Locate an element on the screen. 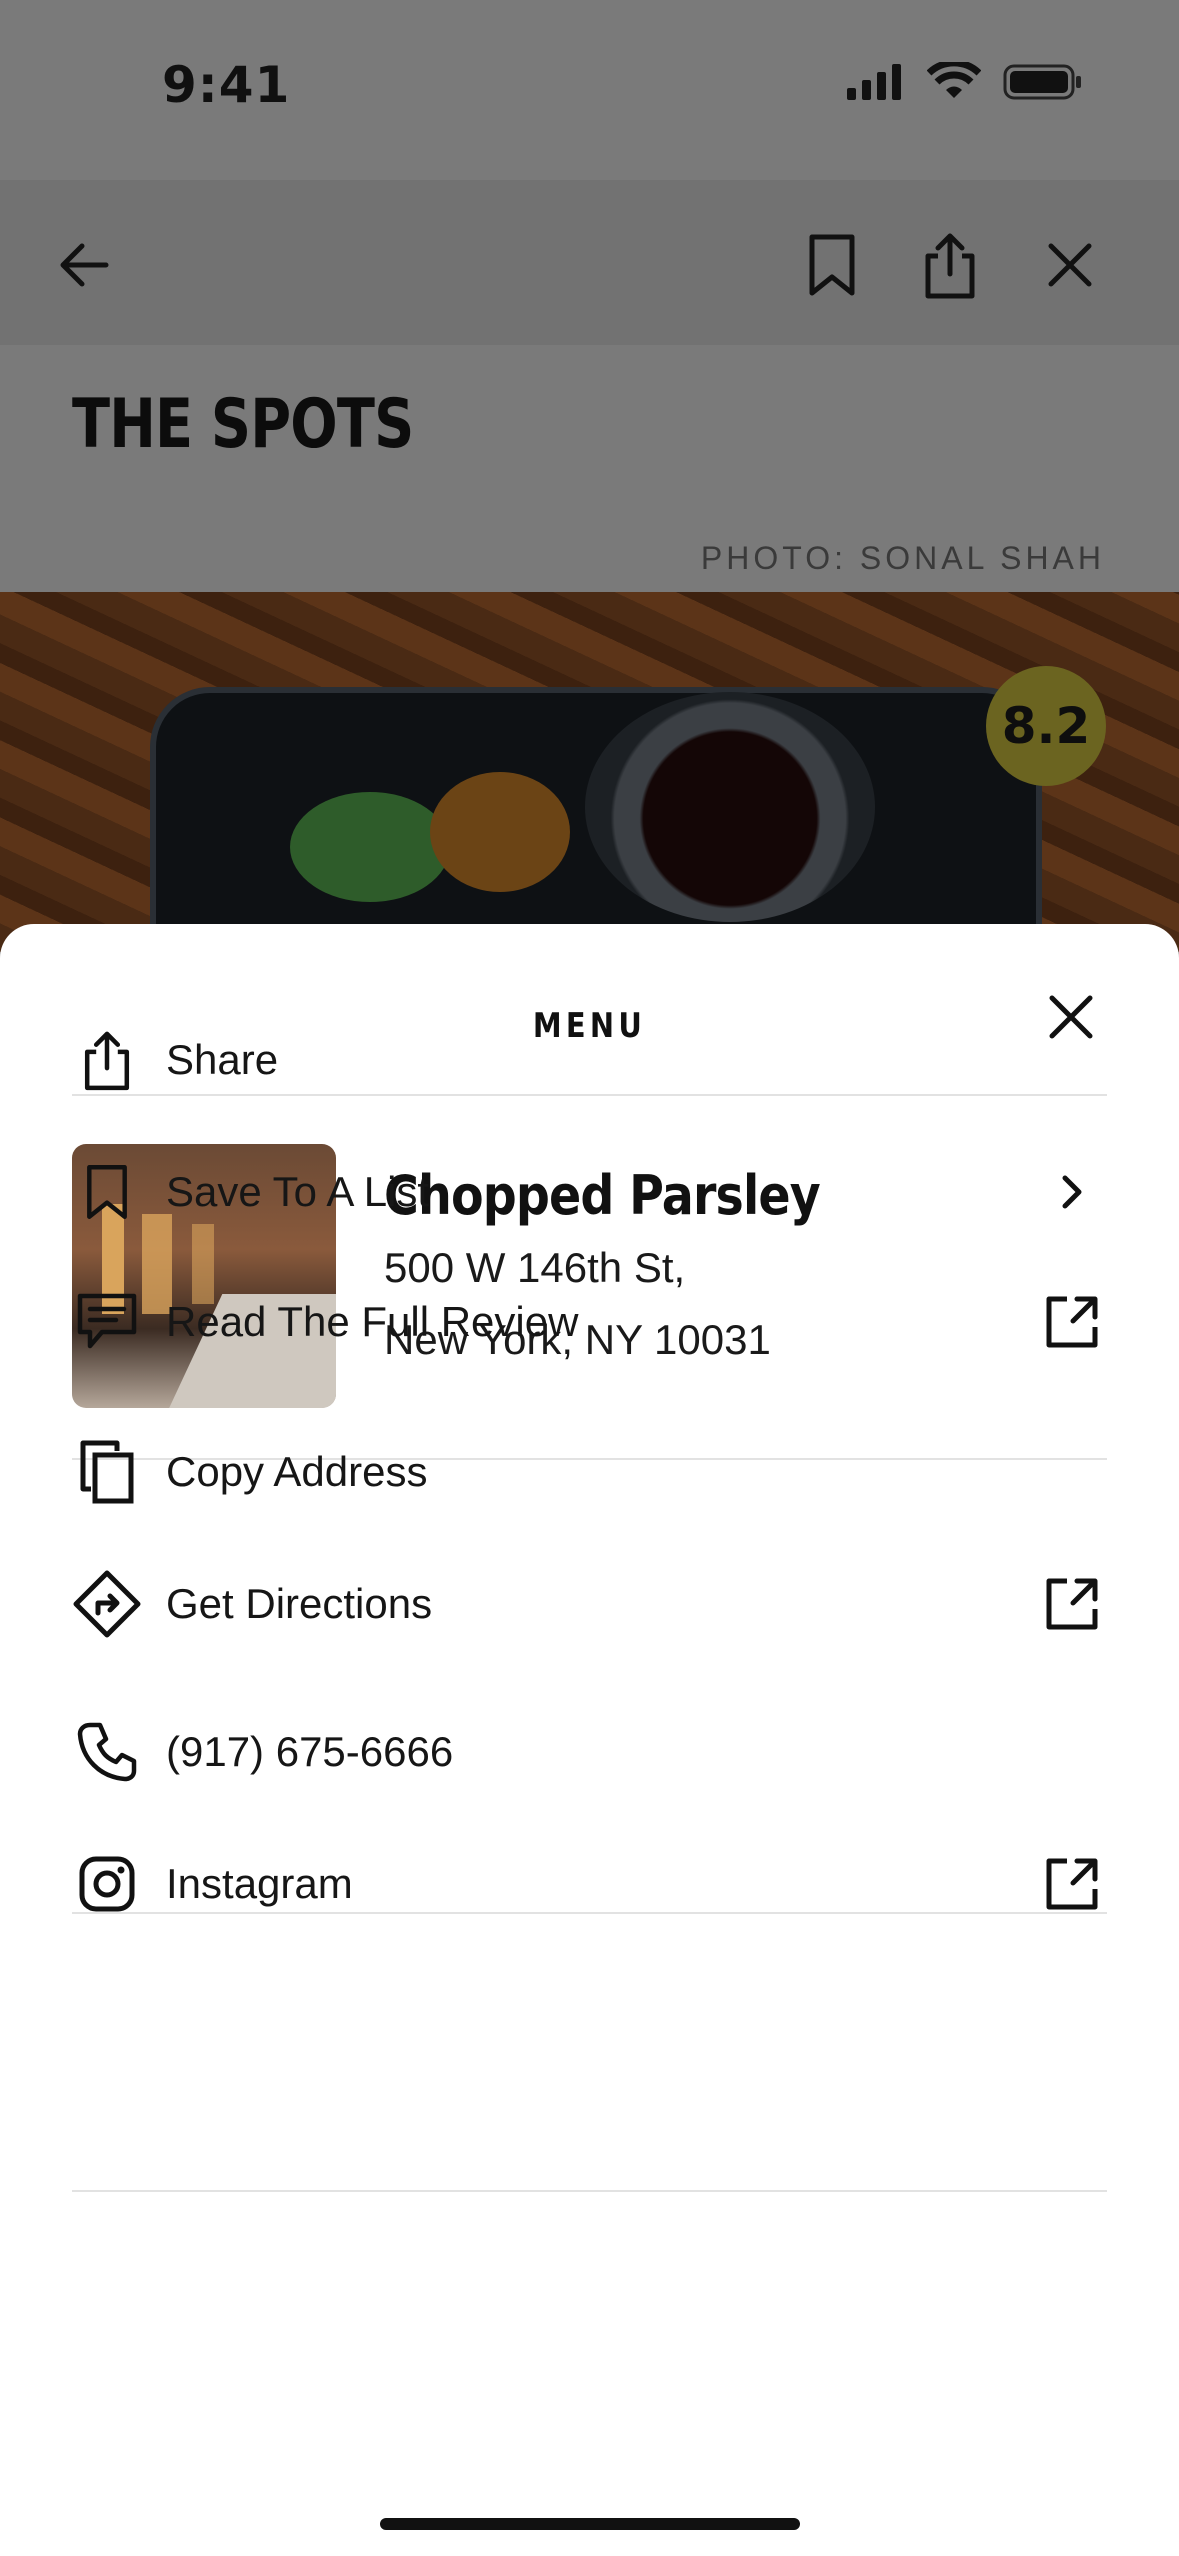 The height and width of the screenshot is (2556, 1179). hero-image is located at coordinates (589, 772).